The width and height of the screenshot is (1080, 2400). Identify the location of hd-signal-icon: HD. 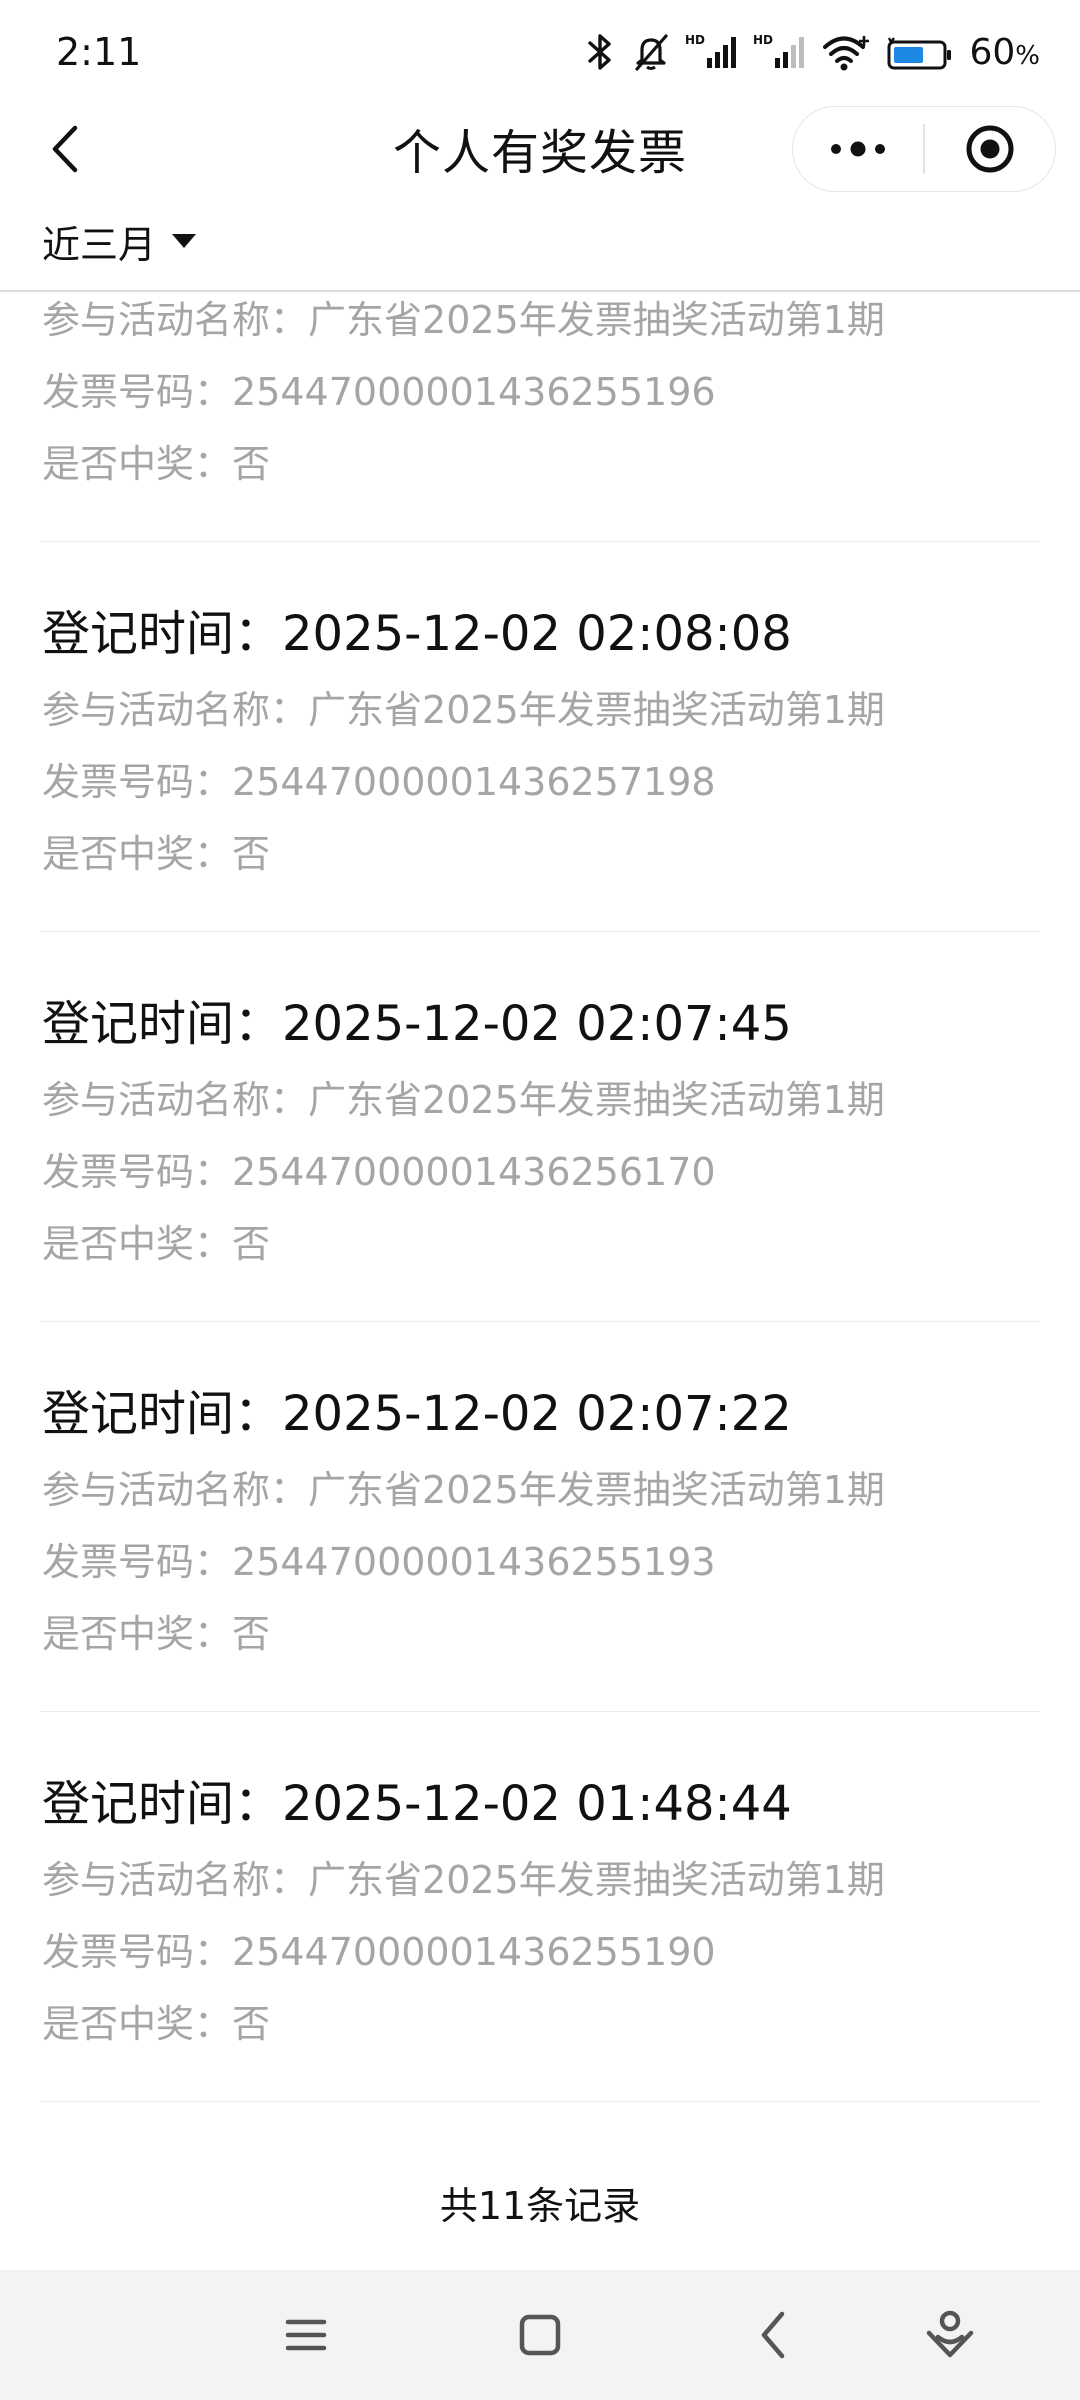
(712, 52).